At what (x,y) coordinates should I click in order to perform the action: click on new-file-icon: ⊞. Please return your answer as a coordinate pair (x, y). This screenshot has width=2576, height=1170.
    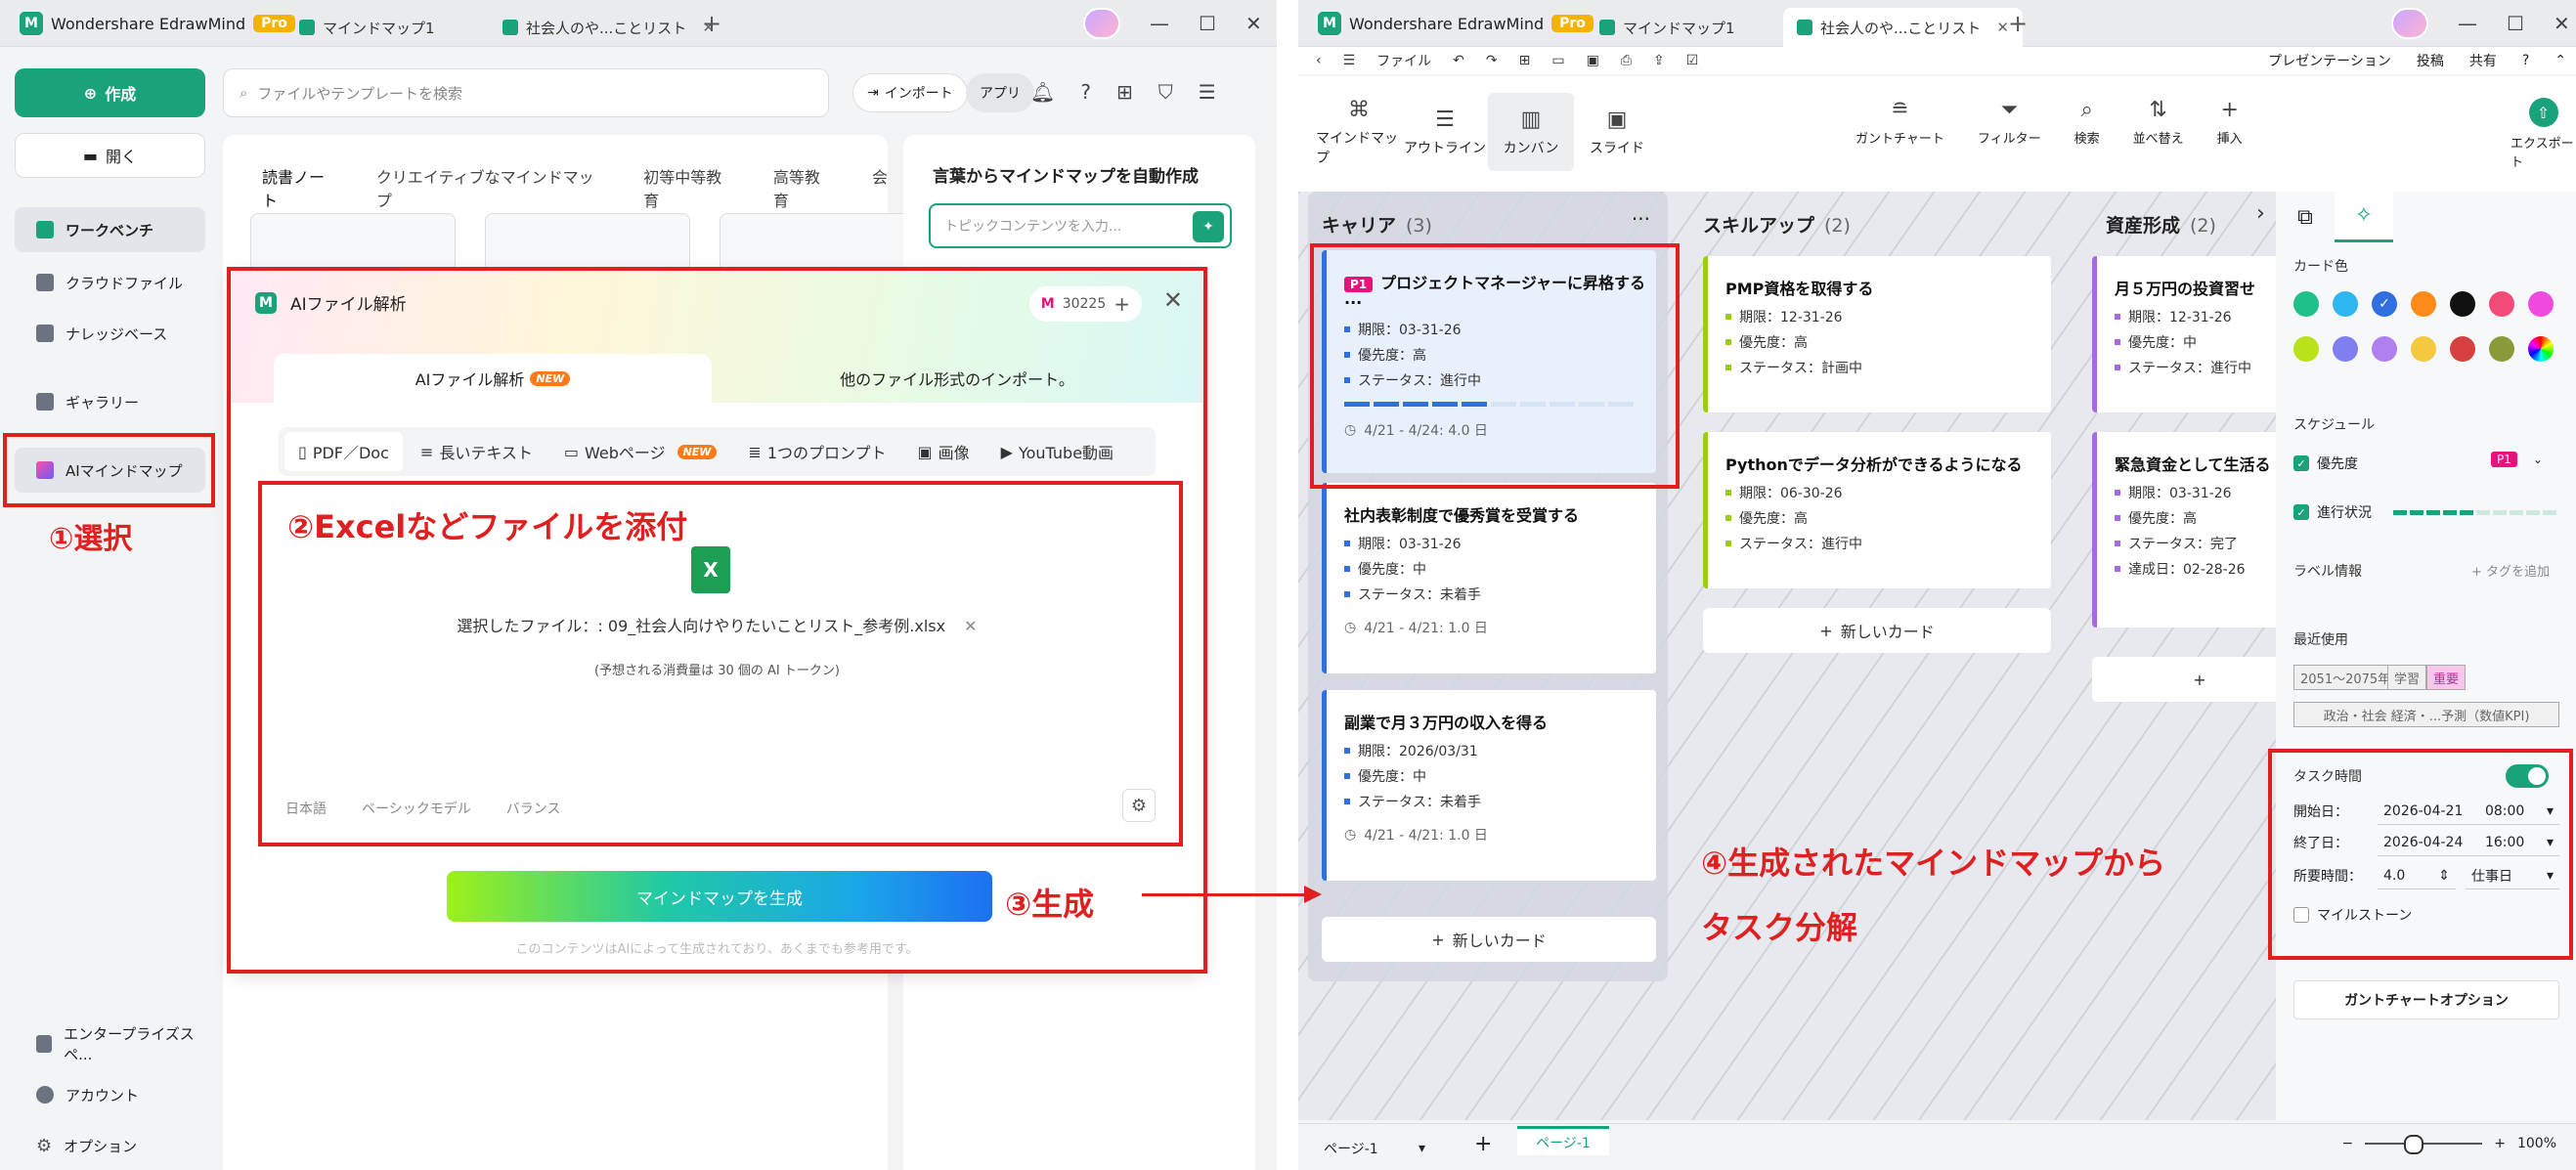
    Looking at the image, I should click on (1525, 60).